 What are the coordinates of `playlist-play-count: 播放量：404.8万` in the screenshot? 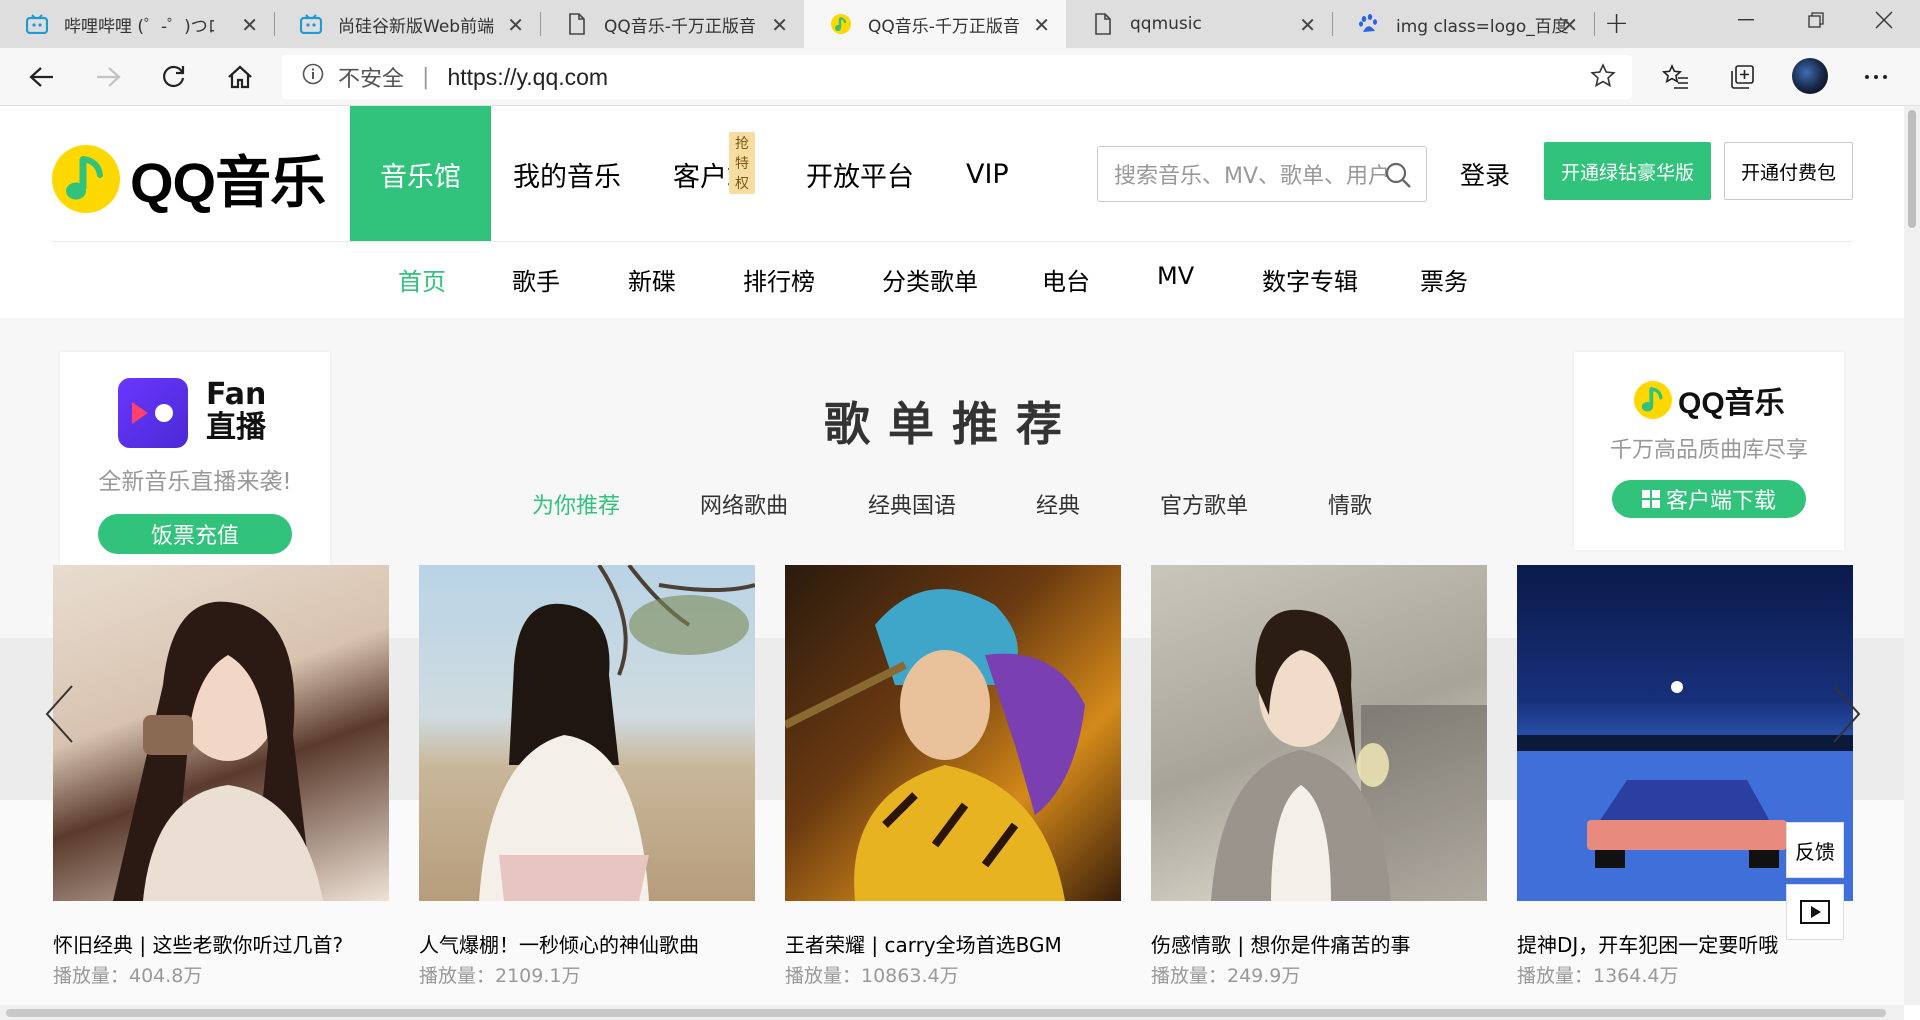 It's located at (128, 976).